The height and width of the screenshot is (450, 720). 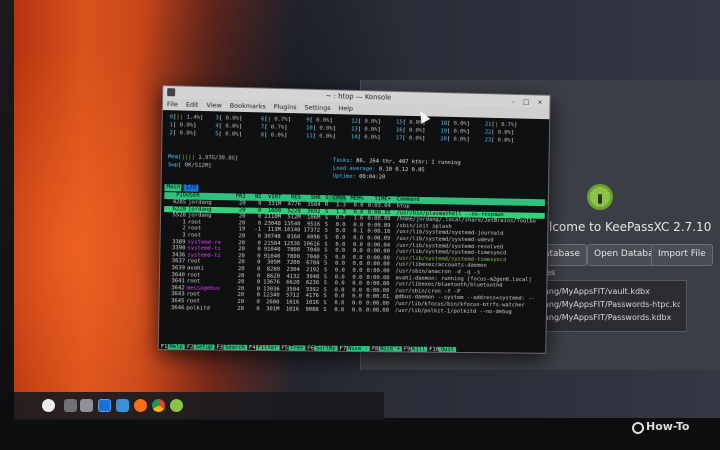 I want to click on file-manager-icon, so click(x=86, y=405).